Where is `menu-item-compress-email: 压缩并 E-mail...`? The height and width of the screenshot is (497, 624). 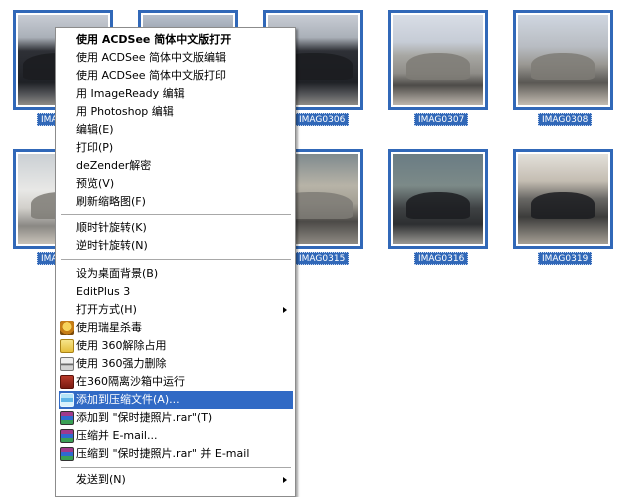
menu-item-compress-email: 压缩并 E-mail... is located at coordinates (176, 436).